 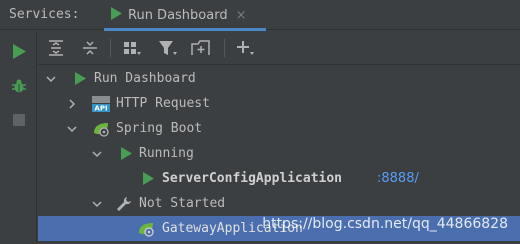 I want to click on tree-label: Spring Boot, so click(x=159, y=128).